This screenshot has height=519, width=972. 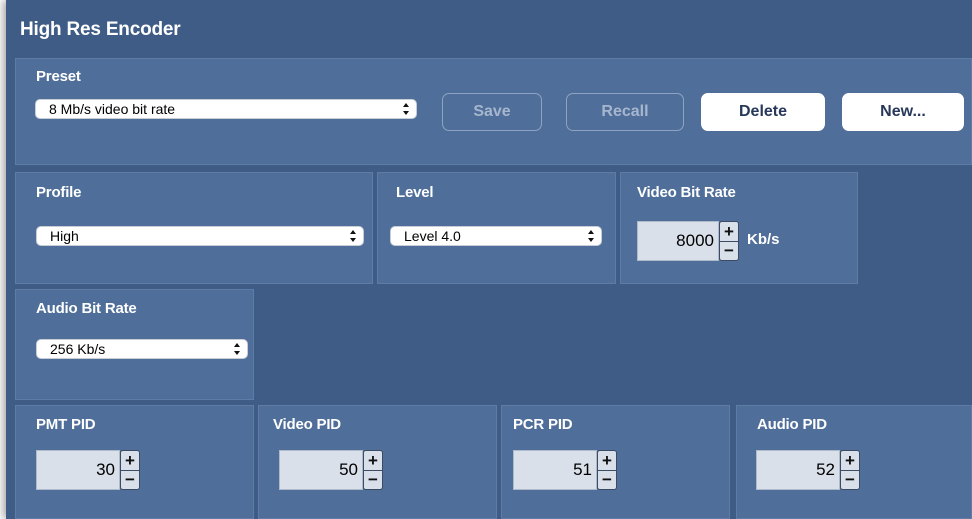 What do you see at coordinates (100, 29) in the screenshot?
I see `window-title: High Res Encoder` at bounding box center [100, 29].